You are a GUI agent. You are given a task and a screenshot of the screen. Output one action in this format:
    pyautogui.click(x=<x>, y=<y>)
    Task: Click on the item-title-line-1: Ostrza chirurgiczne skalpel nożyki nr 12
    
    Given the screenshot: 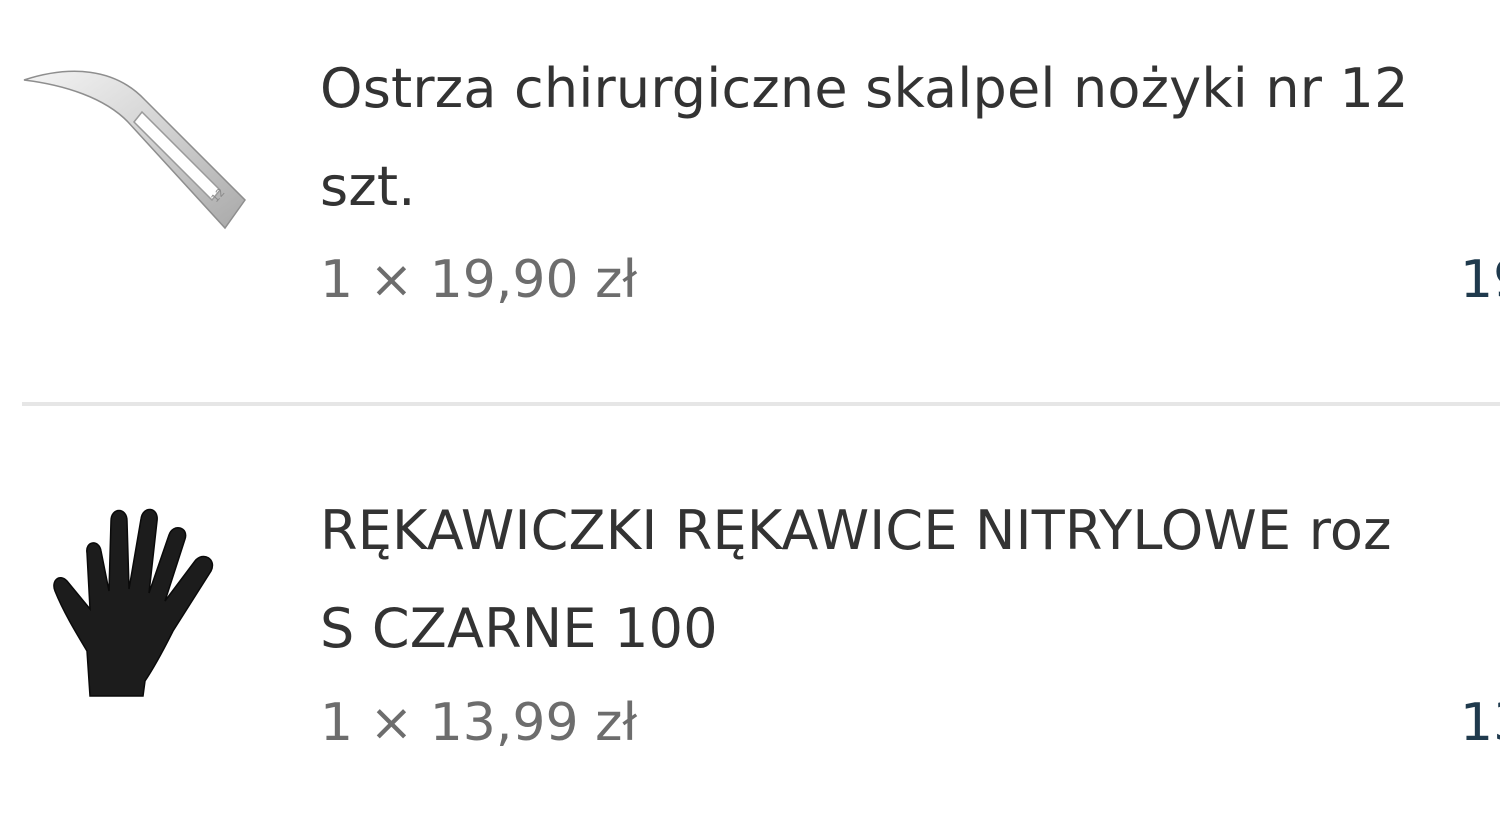 What is the action you would take?
    pyautogui.click(x=864, y=88)
    